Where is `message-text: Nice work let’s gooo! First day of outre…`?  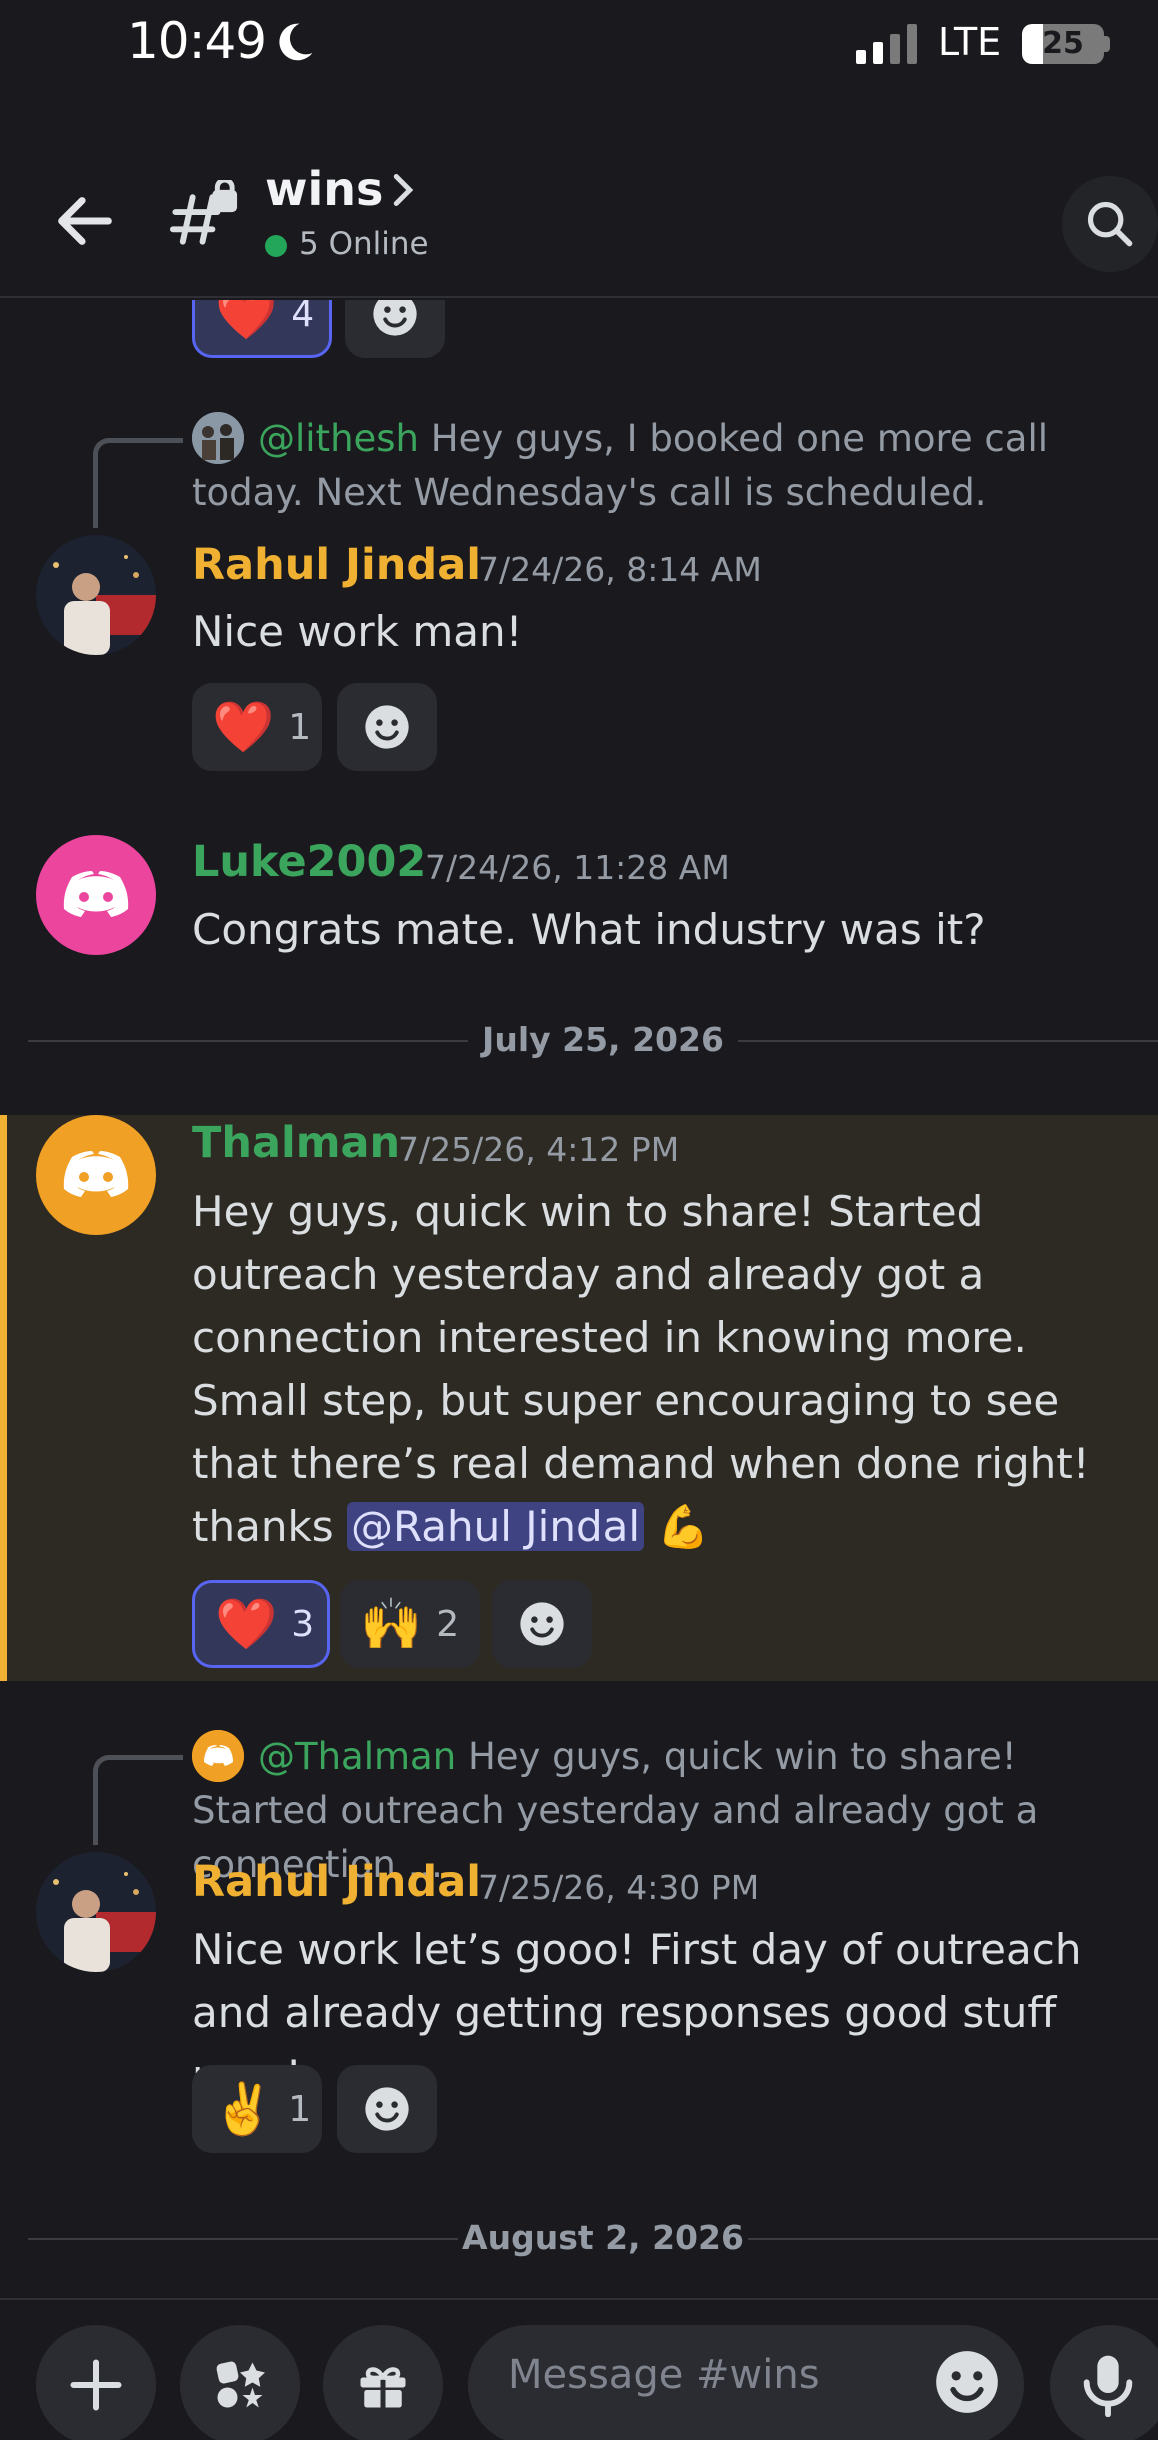 message-text: Nice work let’s gooo! First day of outre… is located at coordinates (637, 2012).